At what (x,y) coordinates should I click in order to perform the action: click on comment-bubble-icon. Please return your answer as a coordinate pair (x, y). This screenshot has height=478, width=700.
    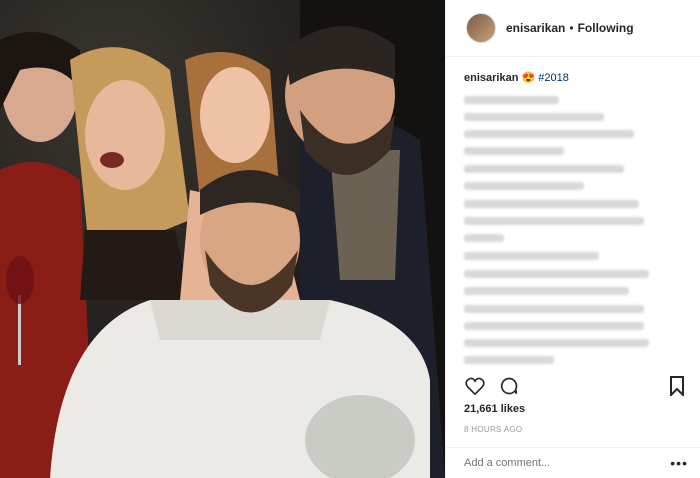
    Looking at the image, I should click on (509, 386).